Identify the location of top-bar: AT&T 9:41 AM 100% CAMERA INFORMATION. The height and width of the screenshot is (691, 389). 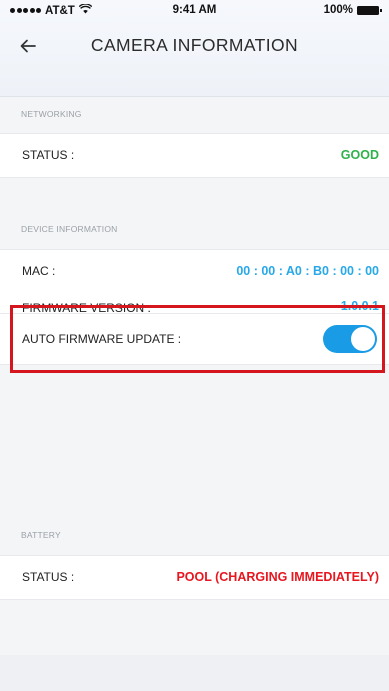
(194, 48).